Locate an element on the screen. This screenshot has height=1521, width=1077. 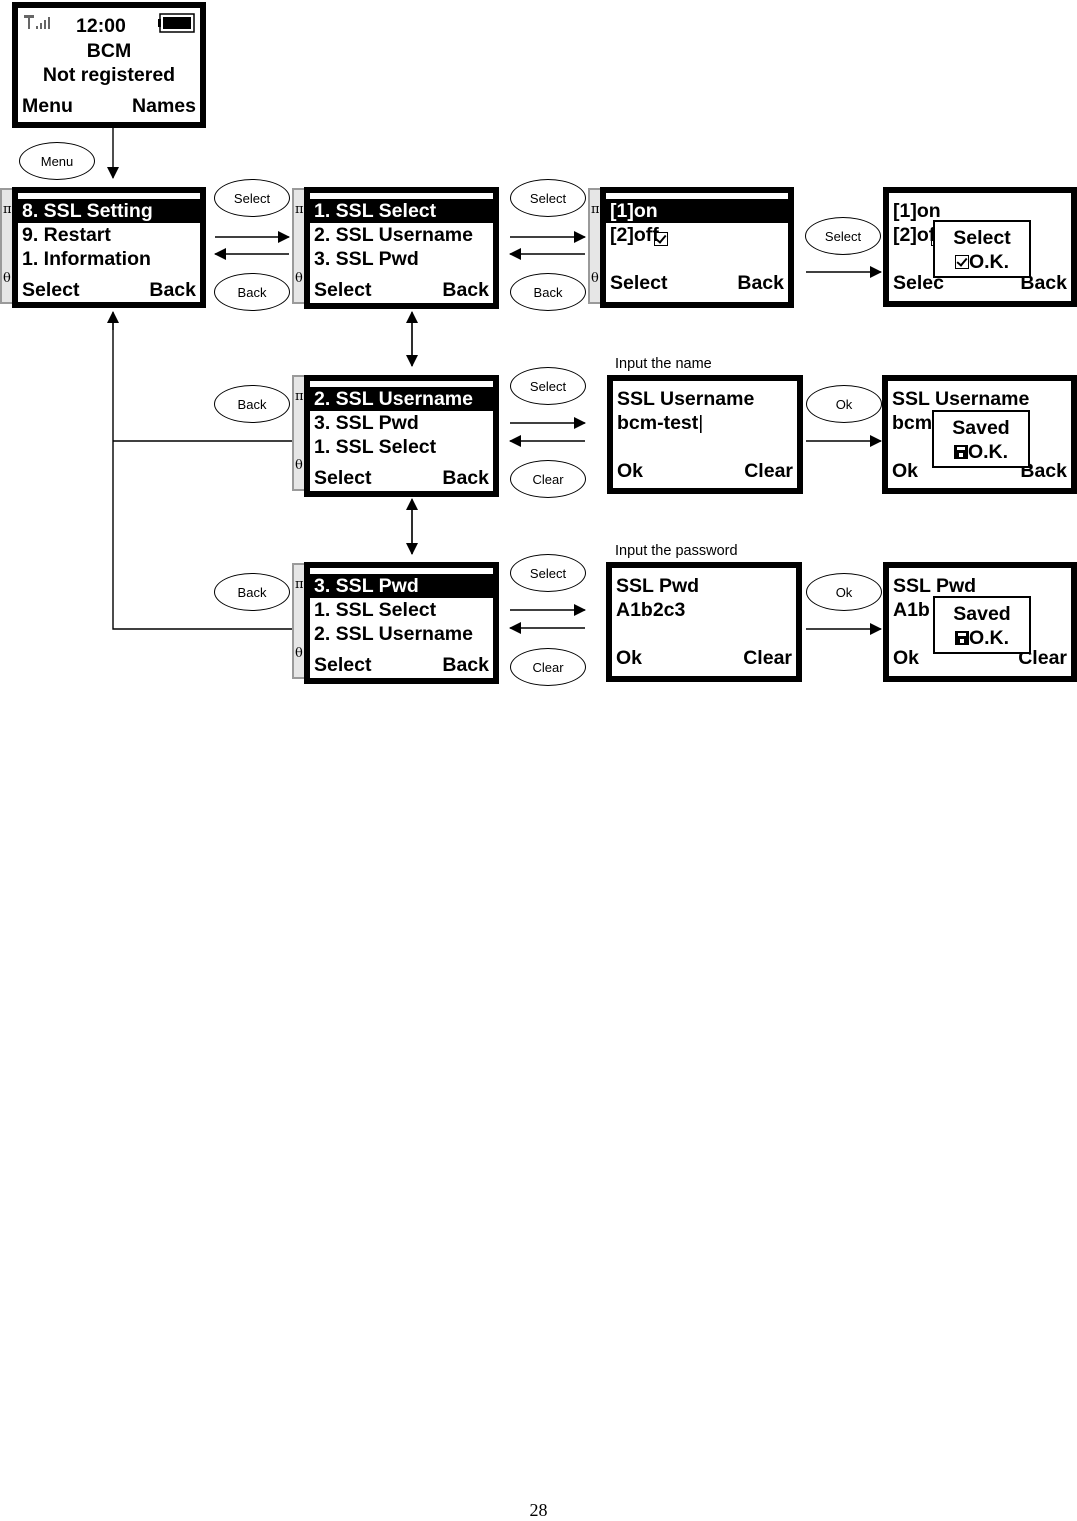
registration-status: Not registered is located at coordinates (109, 75).